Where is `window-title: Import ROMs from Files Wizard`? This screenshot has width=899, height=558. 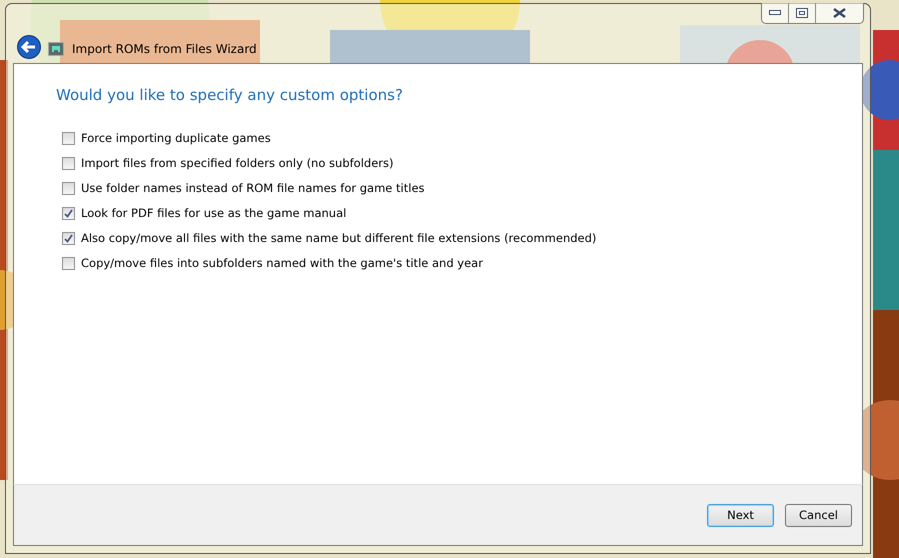
window-title: Import ROMs from Files Wizard is located at coordinates (164, 49).